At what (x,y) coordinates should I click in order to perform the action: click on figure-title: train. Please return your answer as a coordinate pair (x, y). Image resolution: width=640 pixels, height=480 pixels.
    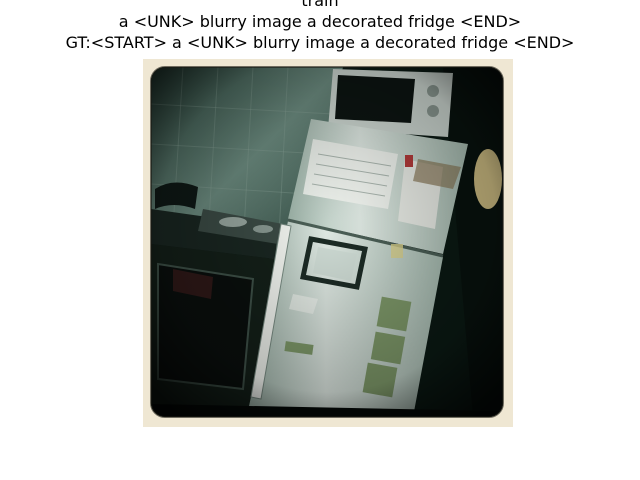
    Looking at the image, I should click on (320, 5).